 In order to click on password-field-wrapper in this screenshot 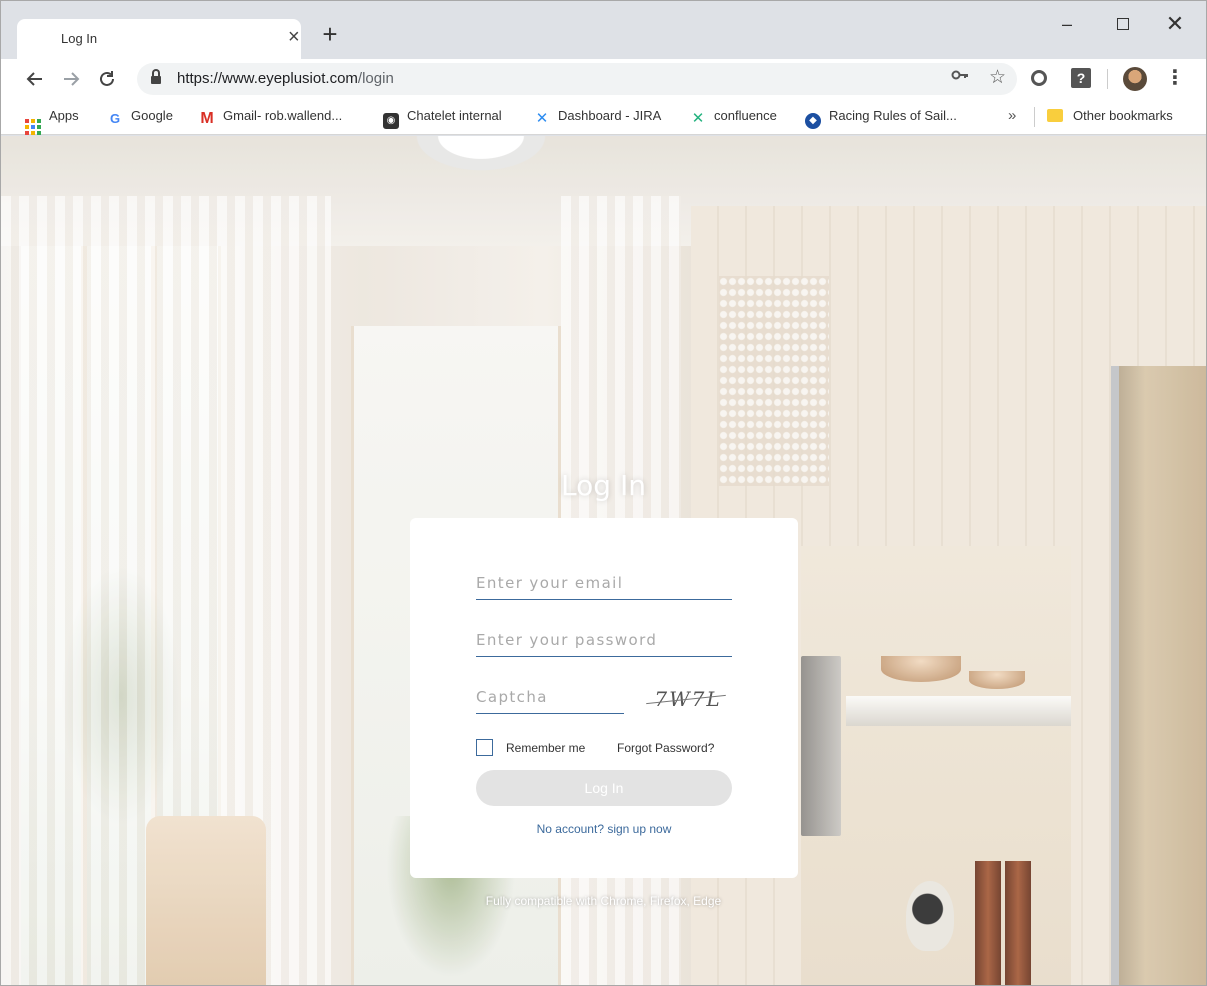, I will do `click(604, 641)`.